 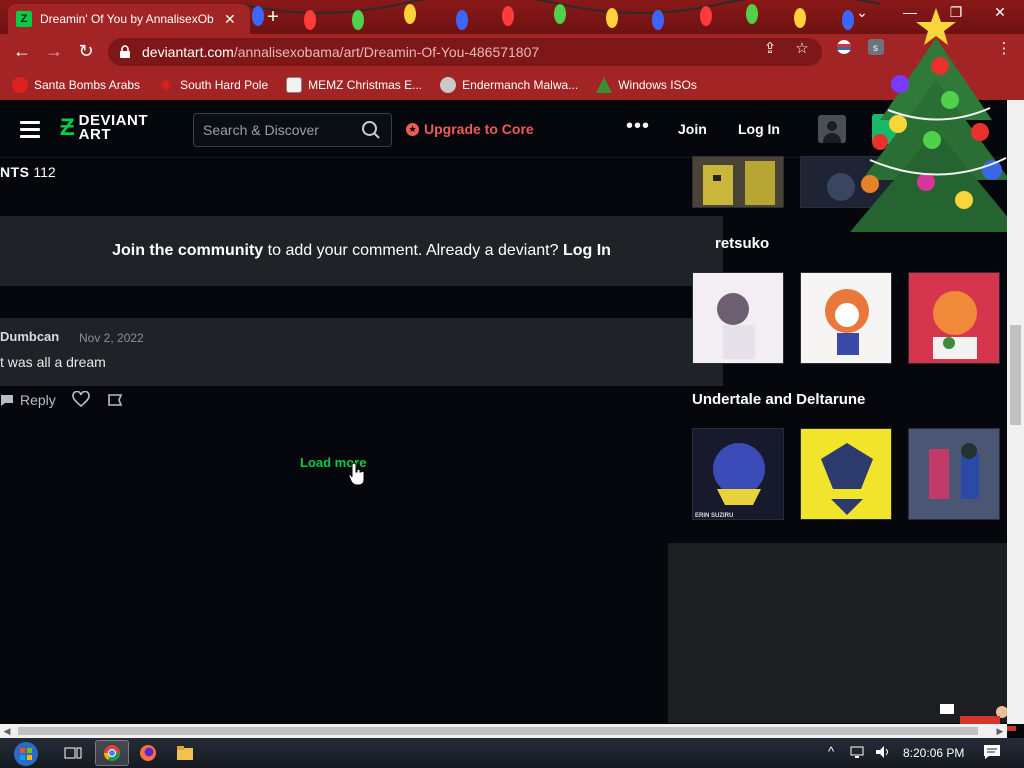 What do you see at coordinates (412, 129) in the screenshot?
I see `core-badge-icon: ★` at bounding box center [412, 129].